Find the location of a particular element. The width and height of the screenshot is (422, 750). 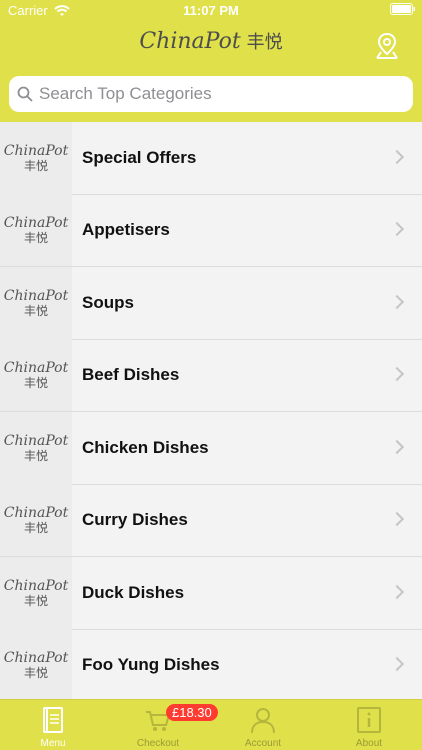

tab-bar: Menu Checkout £18.30 Account About is located at coordinates (211, 724).